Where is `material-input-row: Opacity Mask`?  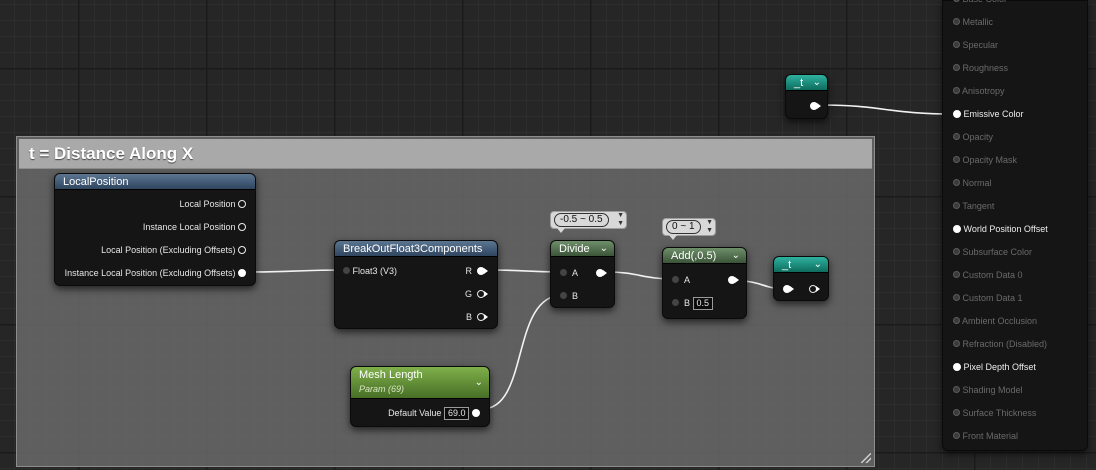 material-input-row: Opacity Mask is located at coordinates (985, 160).